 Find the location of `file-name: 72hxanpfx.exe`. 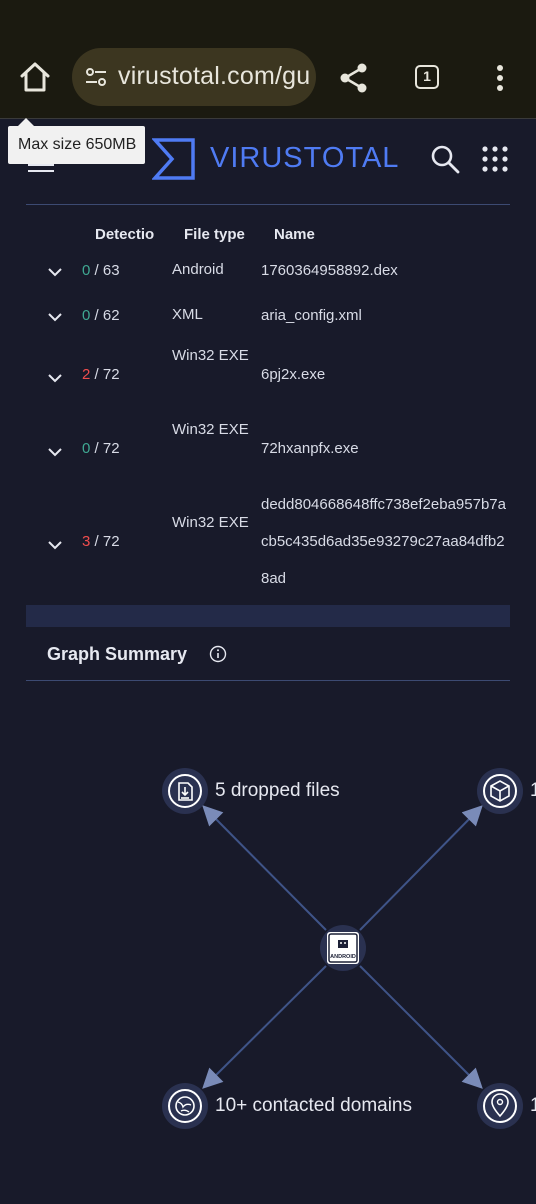

file-name: 72hxanpfx.exe is located at coordinates (386, 448).